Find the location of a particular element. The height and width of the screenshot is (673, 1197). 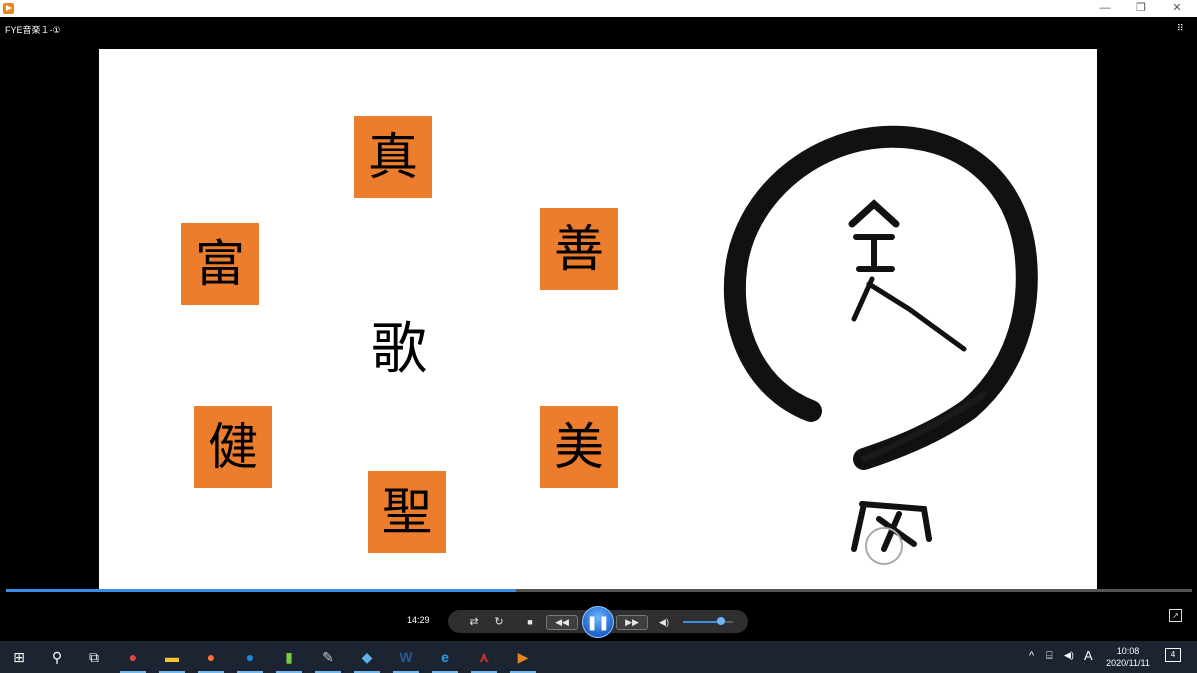

kanji-card-char: 美 is located at coordinates (579, 447).